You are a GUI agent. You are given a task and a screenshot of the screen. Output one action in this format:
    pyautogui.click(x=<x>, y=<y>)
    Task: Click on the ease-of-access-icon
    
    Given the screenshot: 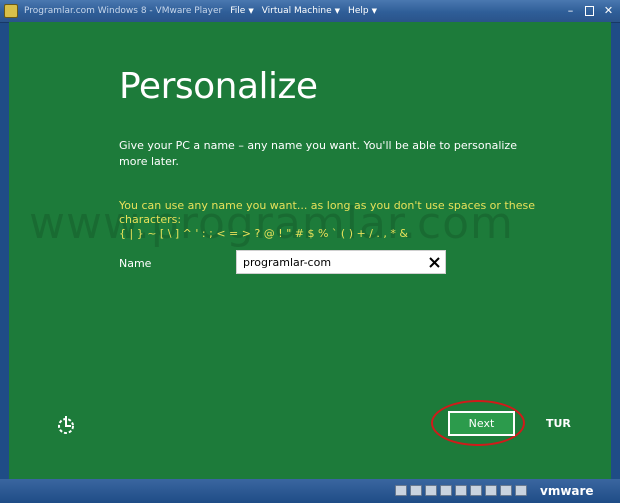 What is the action you would take?
    pyautogui.click(x=66, y=425)
    